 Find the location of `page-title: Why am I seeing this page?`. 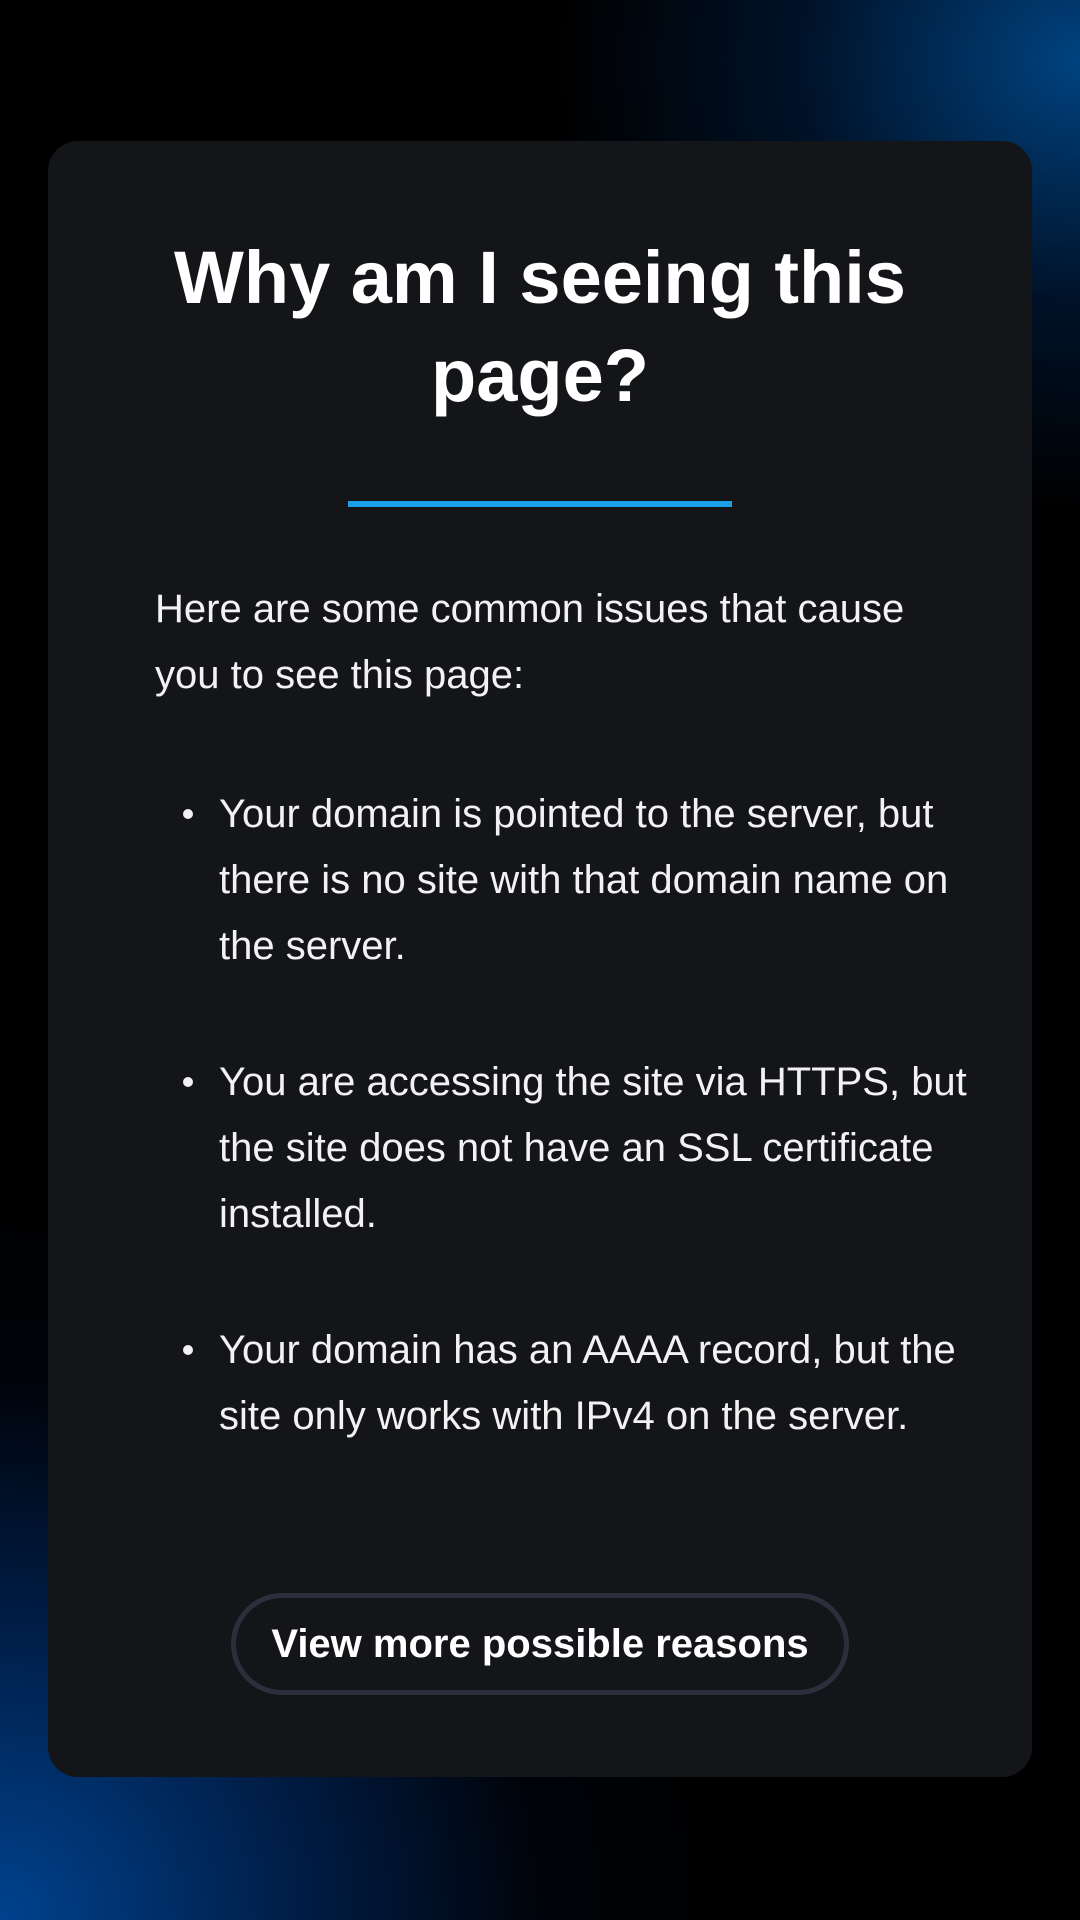

page-title: Why am I seeing this page? is located at coordinates (540, 327).